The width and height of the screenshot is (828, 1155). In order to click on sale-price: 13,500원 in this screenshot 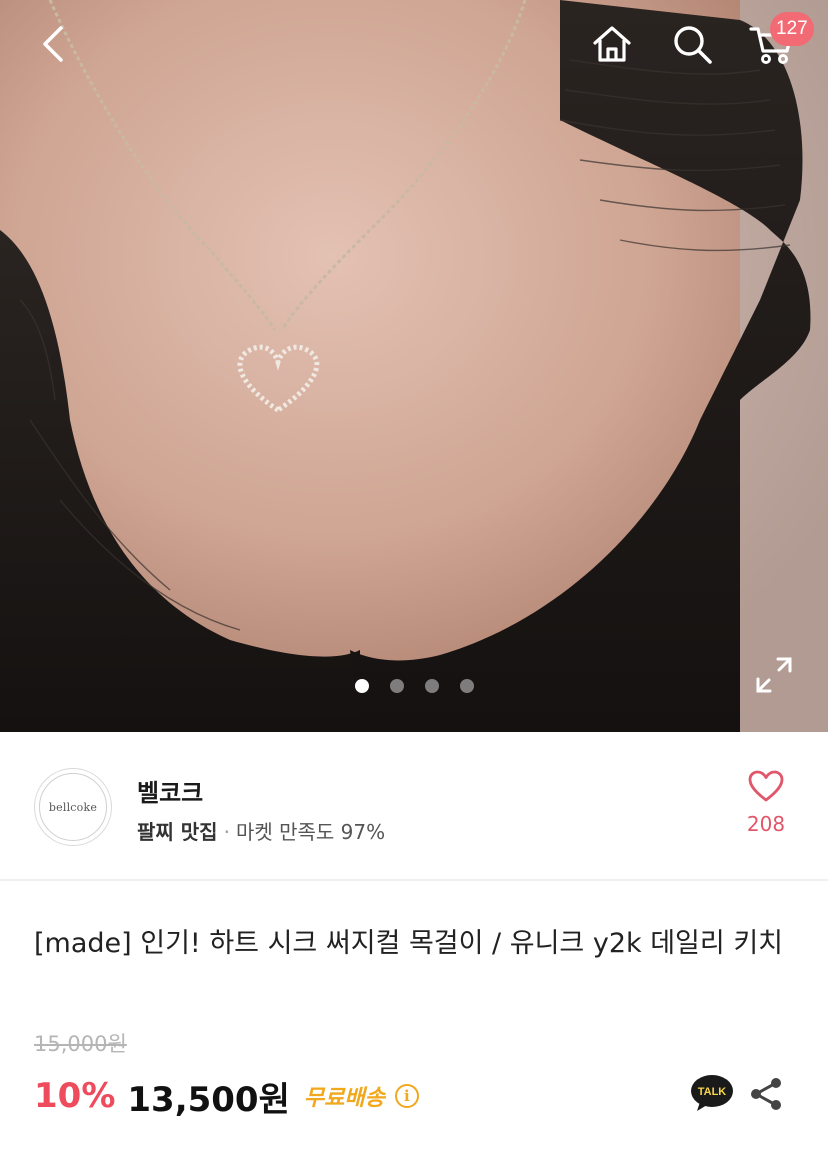, I will do `click(208, 1099)`.